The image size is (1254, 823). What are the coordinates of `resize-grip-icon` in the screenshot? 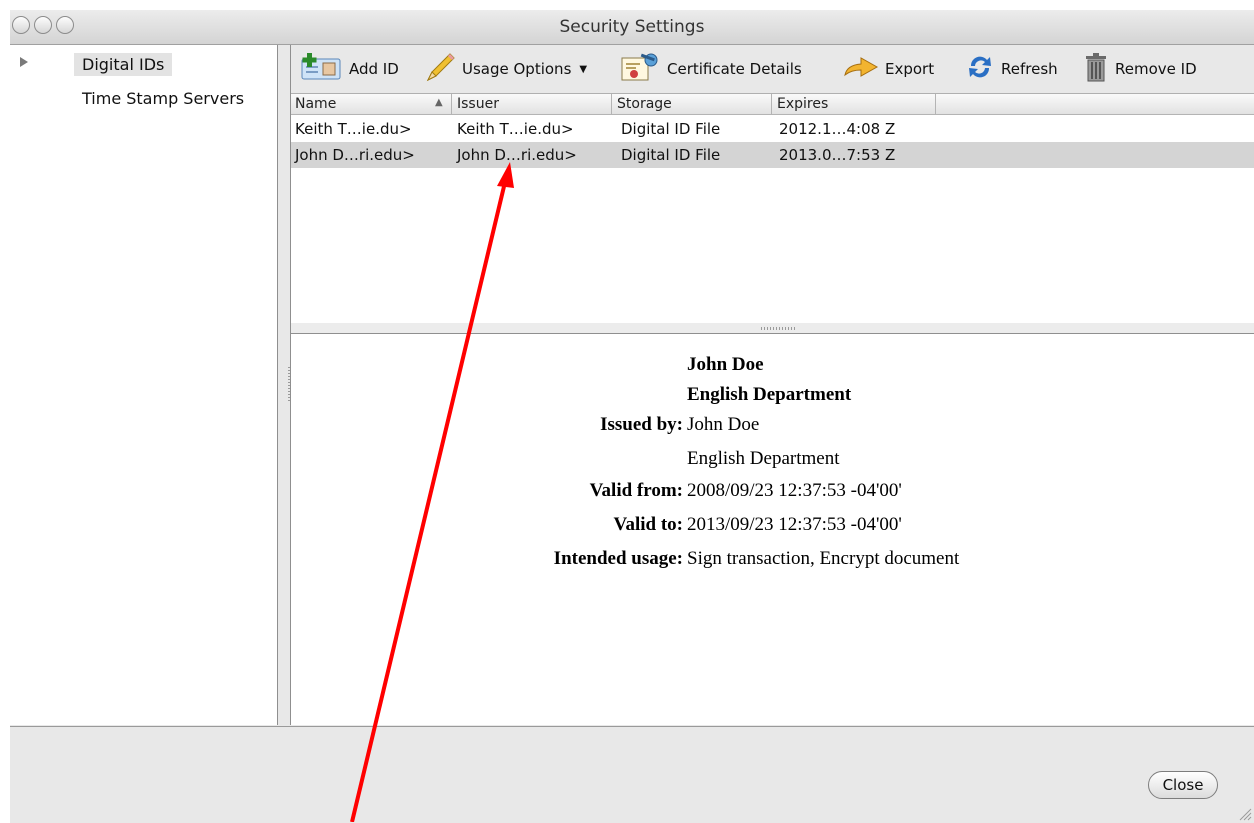 It's located at (1245, 814).